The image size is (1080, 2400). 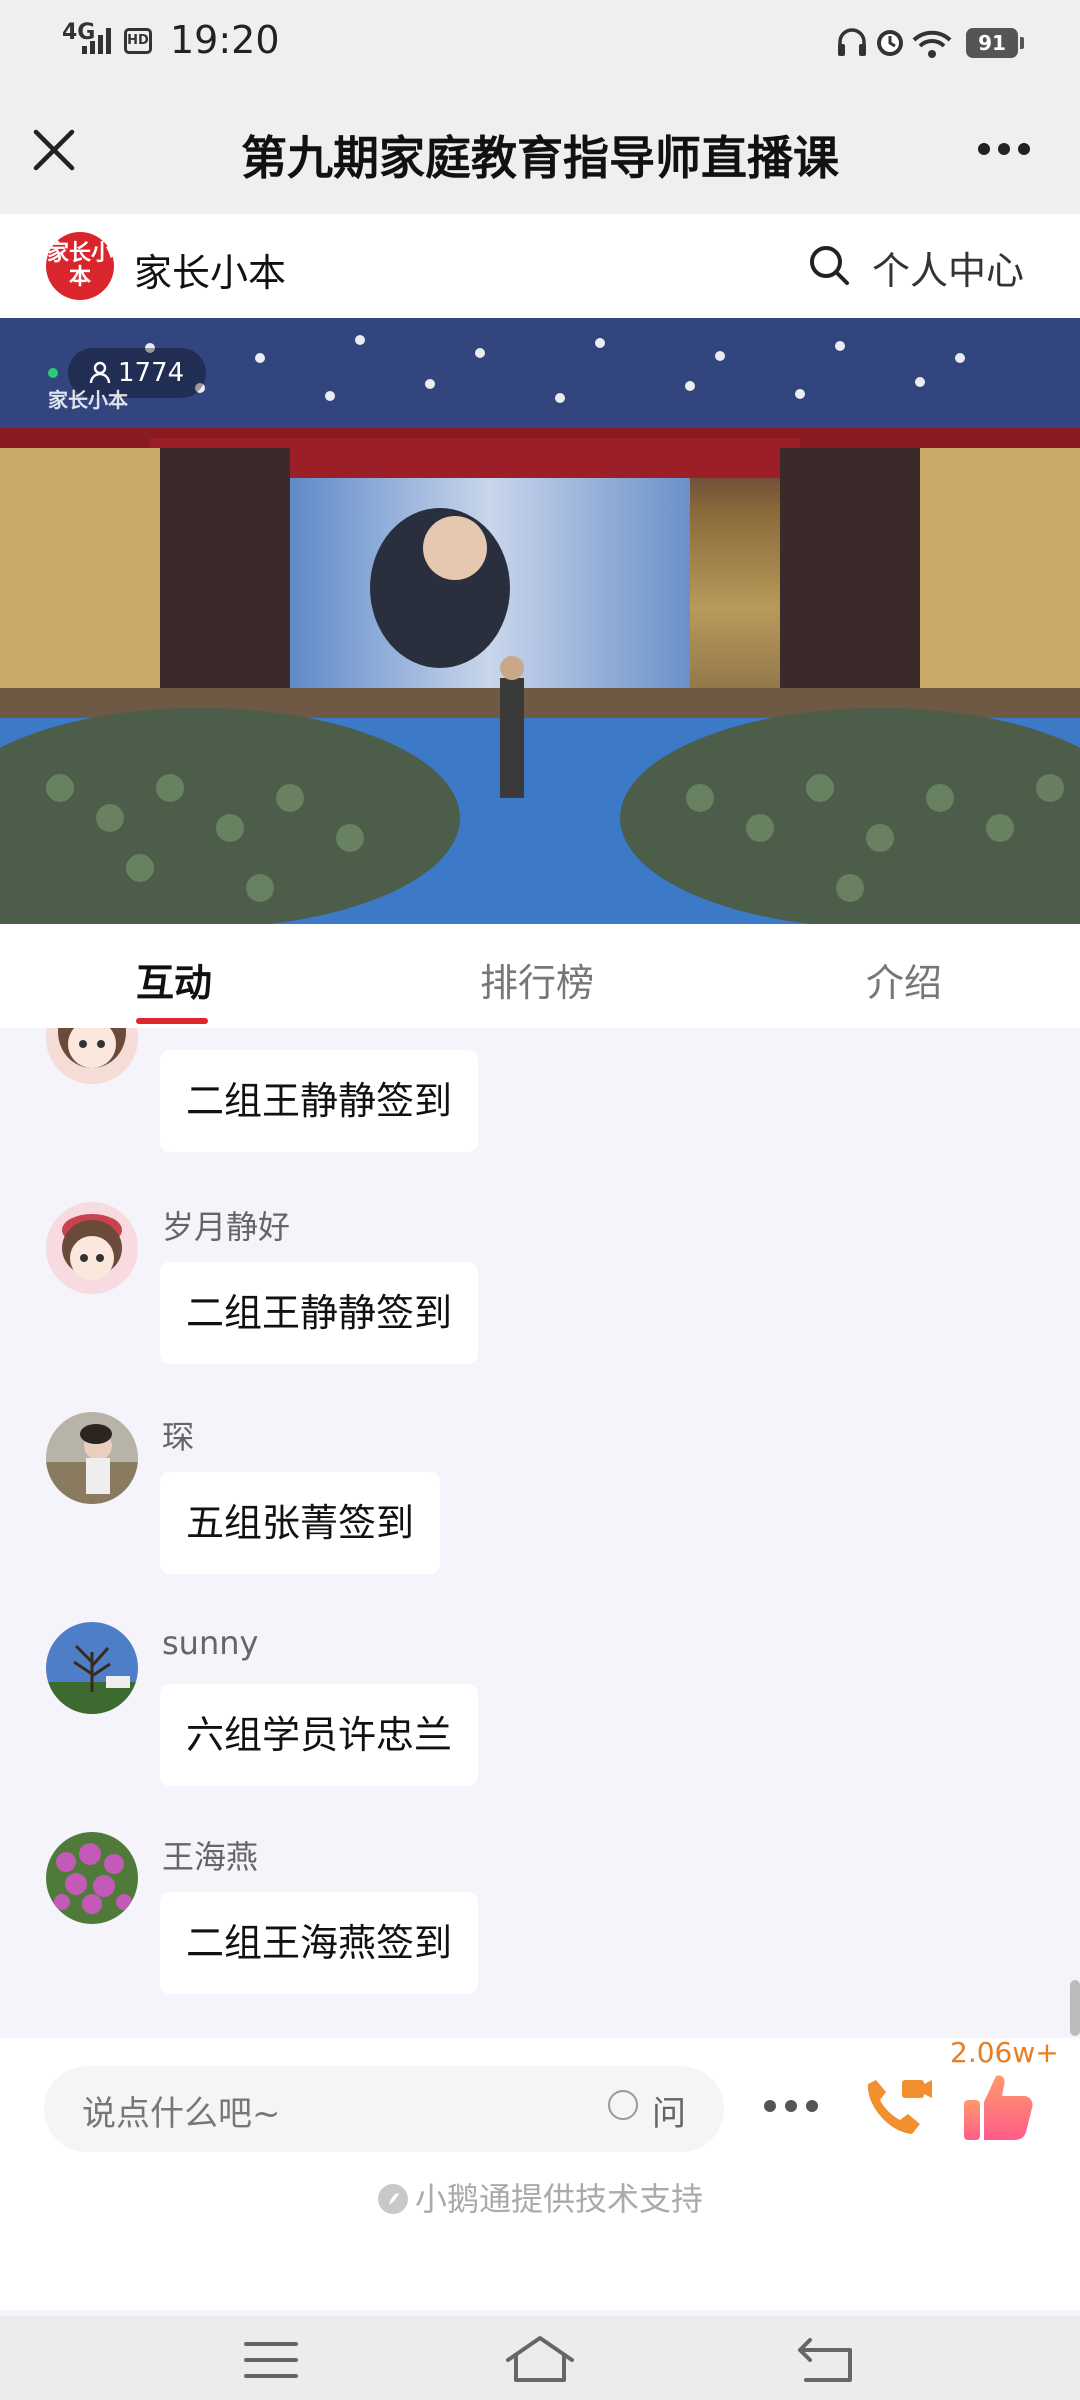 What do you see at coordinates (96, 41) in the screenshot?
I see `signal-icon` at bounding box center [96, 41].